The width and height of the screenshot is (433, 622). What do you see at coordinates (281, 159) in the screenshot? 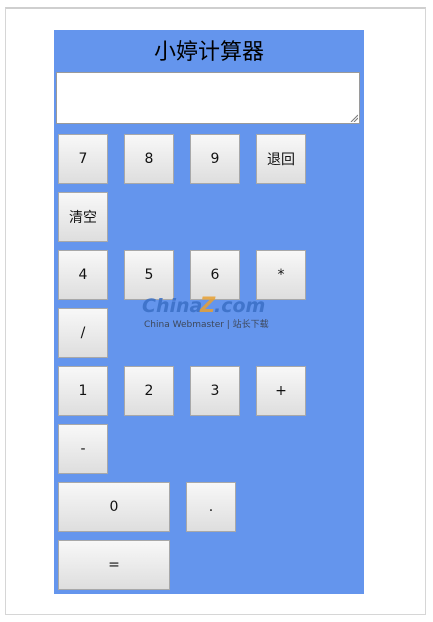
I see `backspace-button: 退回` at bounding box center [281, 159].